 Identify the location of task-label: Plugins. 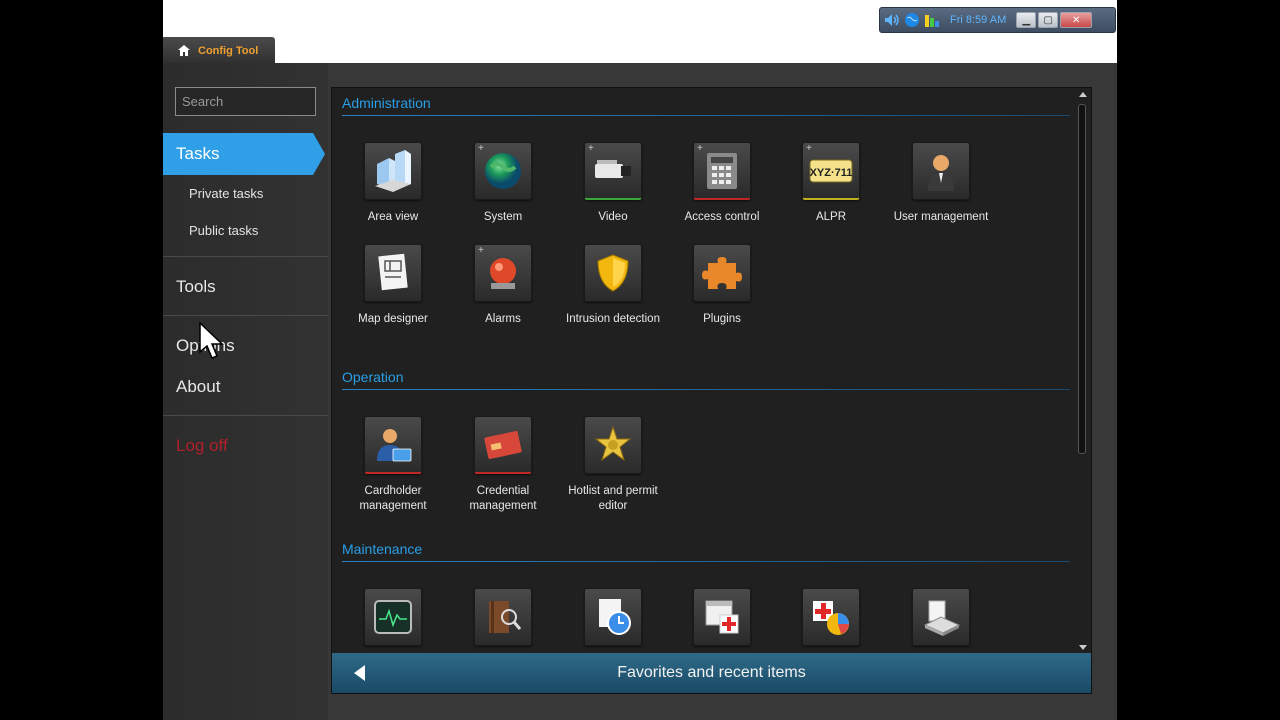
(722, 319).